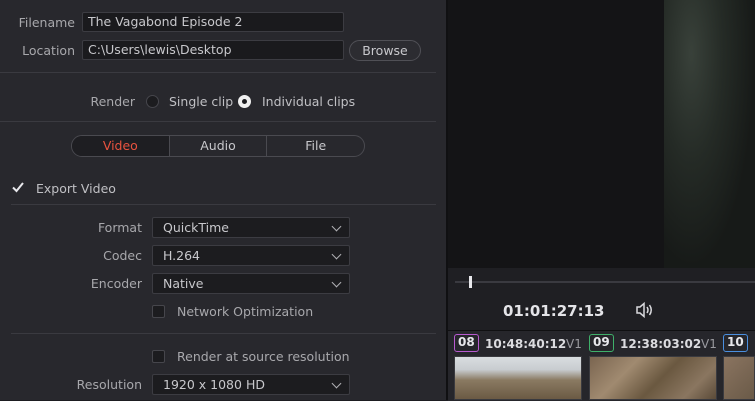  What do you see at coordinates (645, 310) in the screenshot?
I see `speaker-icon` at bounding box center [645, 310].